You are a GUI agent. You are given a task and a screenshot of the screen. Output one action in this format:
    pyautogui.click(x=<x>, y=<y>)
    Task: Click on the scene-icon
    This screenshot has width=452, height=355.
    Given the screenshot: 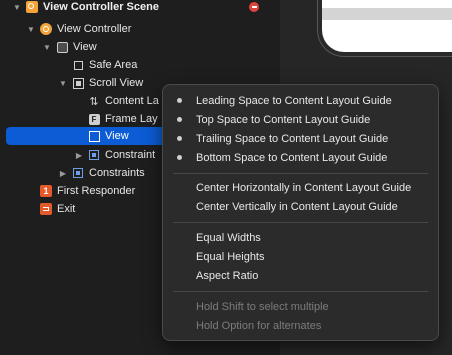 What is the action you would take?
    pyautogui.click(x=32, y=7)
    